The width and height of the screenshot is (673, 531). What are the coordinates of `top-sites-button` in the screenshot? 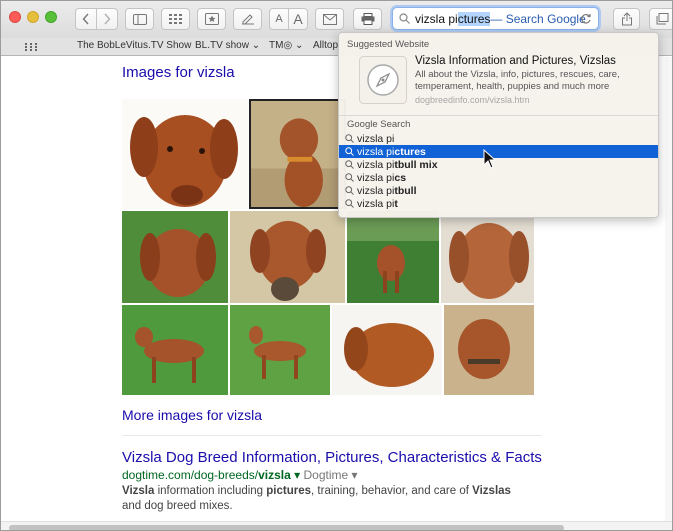 It's located at (175, 19).